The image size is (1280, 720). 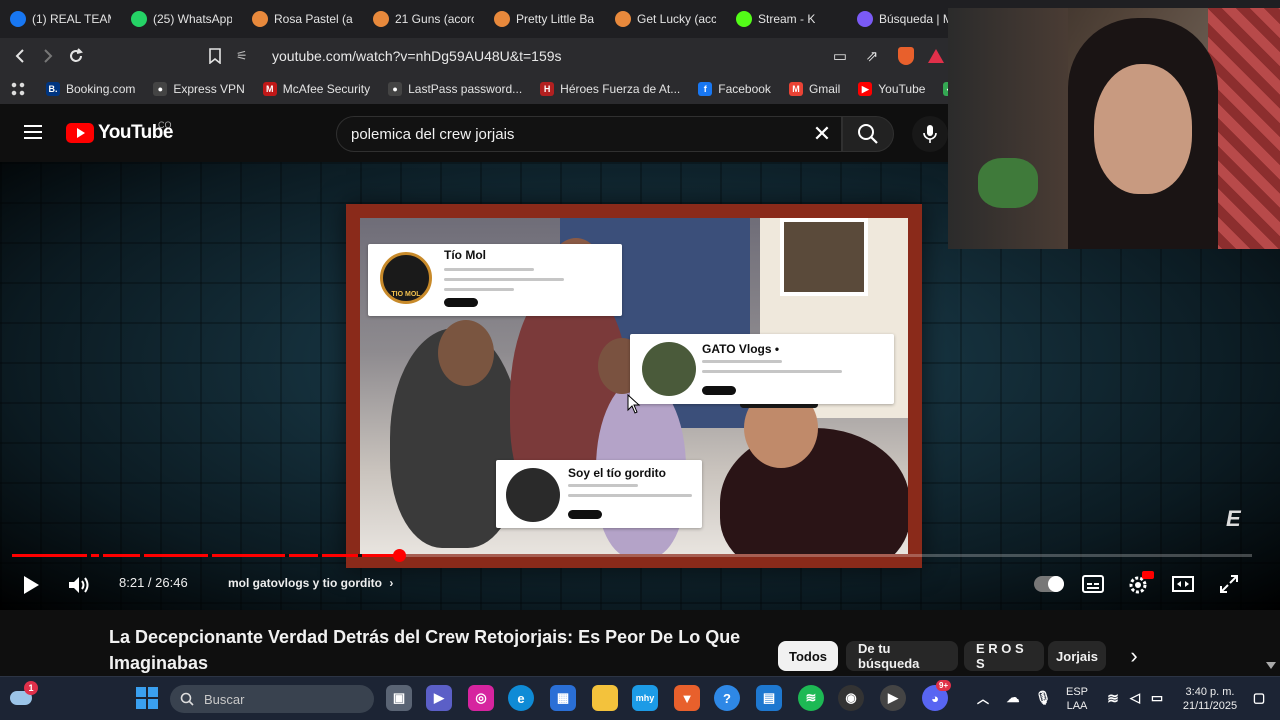 What do you see at coordinates (23, 696) in the screenshot?
I see `weather-widget: 1` at bounding box center [23, 696].